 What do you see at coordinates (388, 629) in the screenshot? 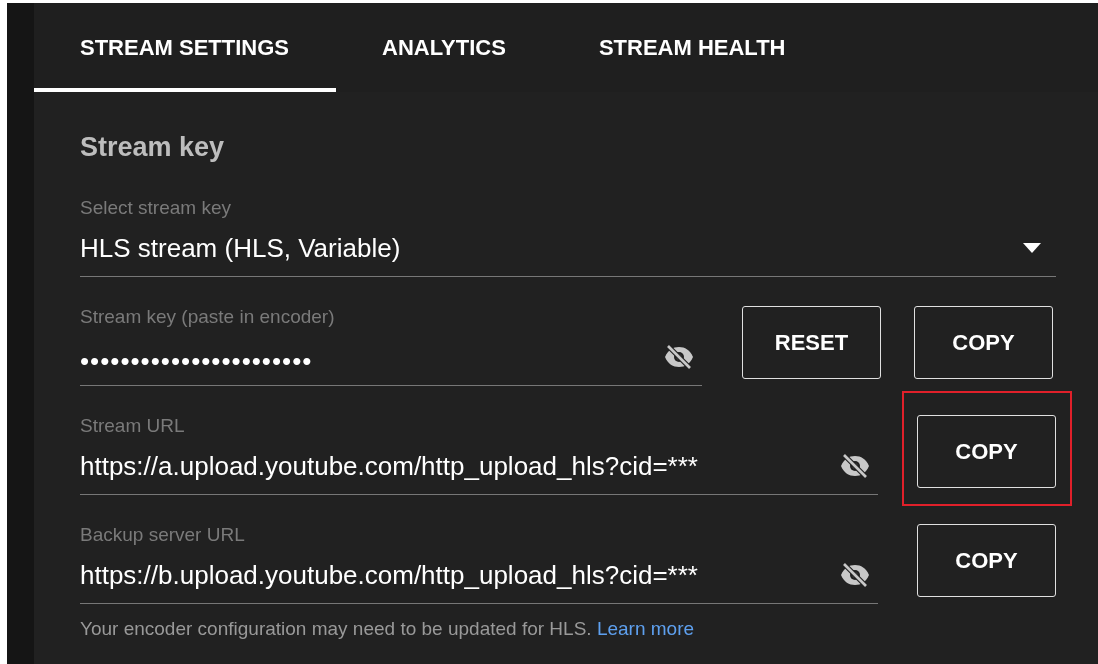
I see `helper-text: Your encoder configuration may need to be updated for HLS. Learn more` at bounding box center [388, 629].